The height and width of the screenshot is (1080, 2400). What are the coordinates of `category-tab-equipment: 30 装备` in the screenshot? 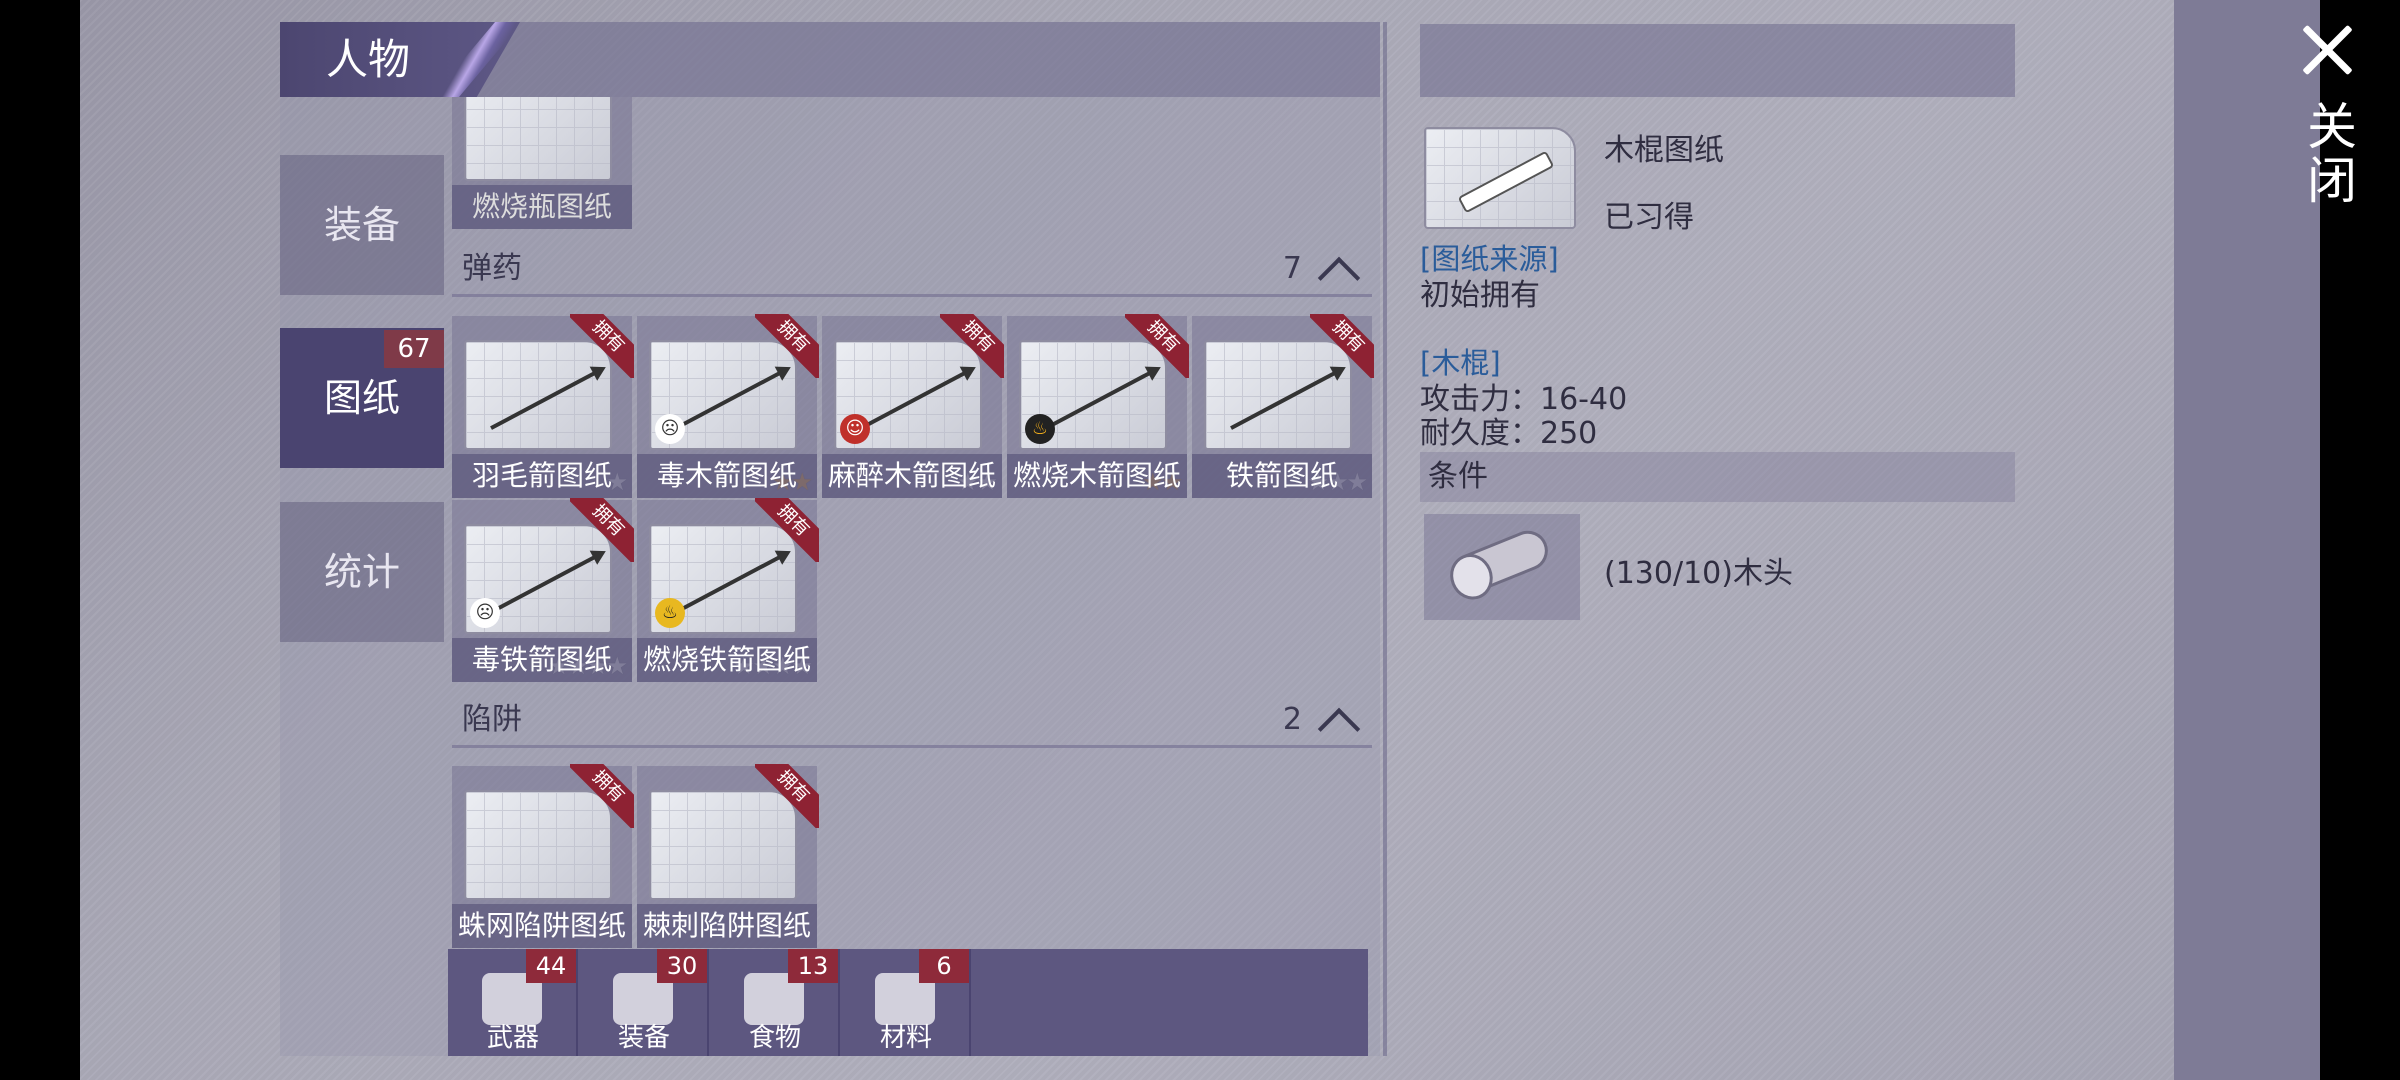 It's located at (644, 1002).